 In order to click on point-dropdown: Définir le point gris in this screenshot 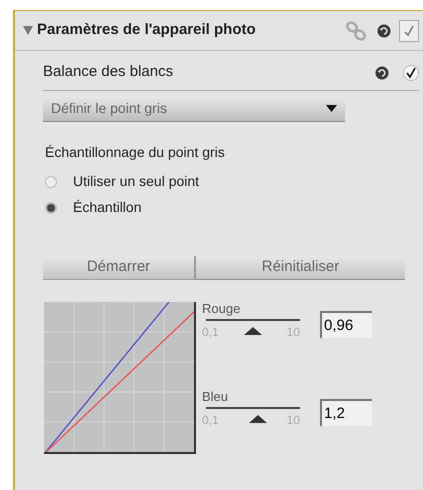, I will do `click(194, 109)`.